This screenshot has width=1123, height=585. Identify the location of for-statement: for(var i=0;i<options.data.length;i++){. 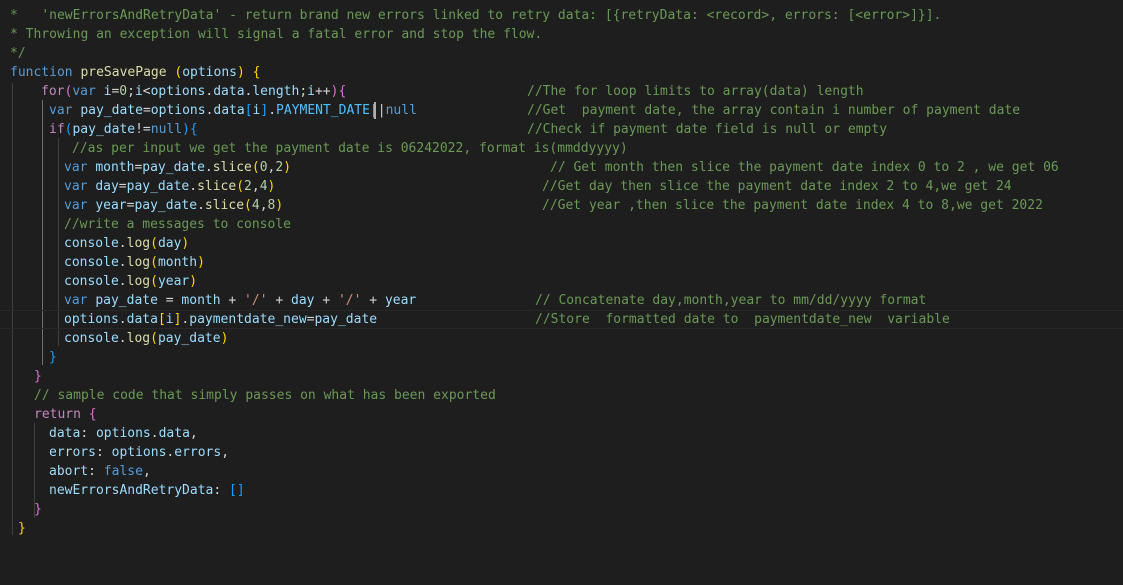
(194, 91).